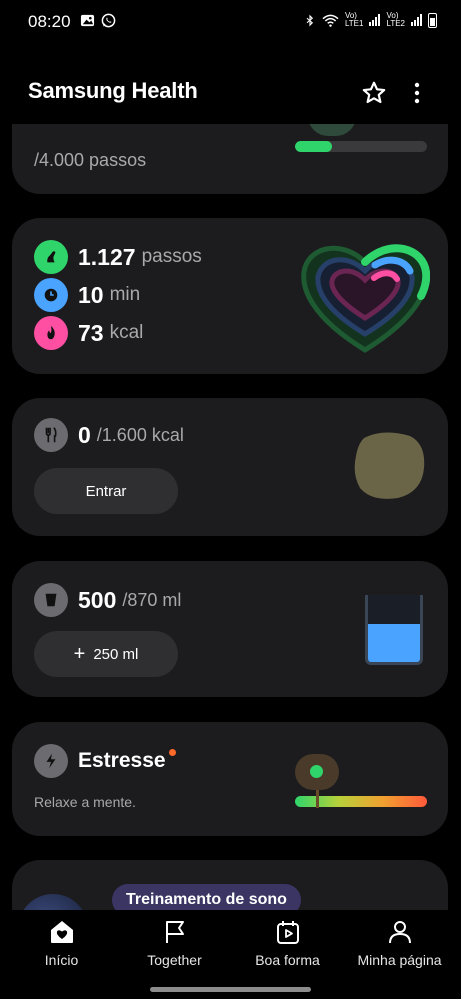 The width and height of the screenshot is (461, 999). Describe the element at coordinates (389, 465) in the screenshot. I see `food-plate-illustration` at that location.